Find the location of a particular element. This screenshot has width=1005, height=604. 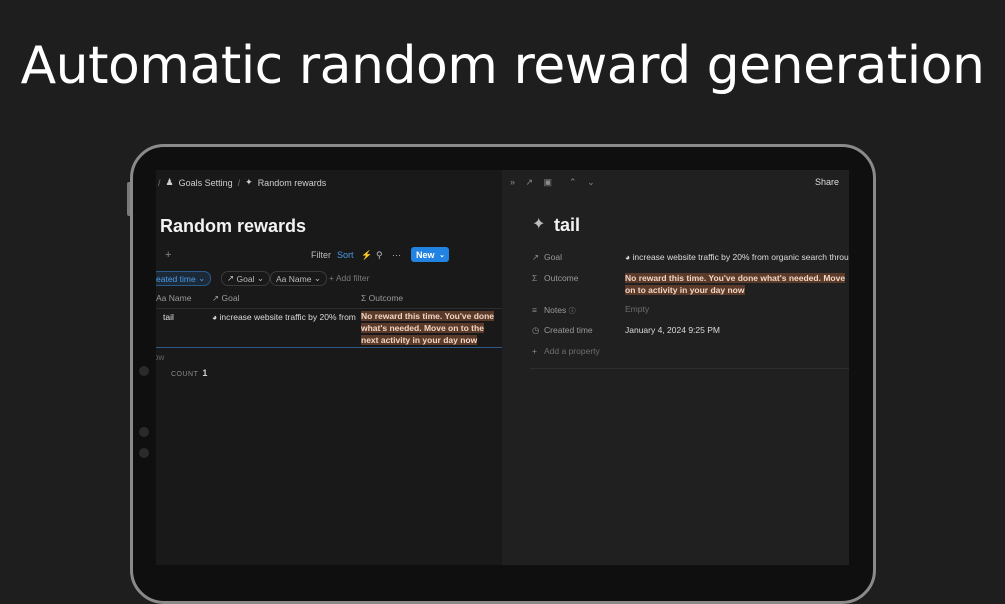

prop-created-value: January 4, 2024 9:25 PM is located at coordinates (672, 330).